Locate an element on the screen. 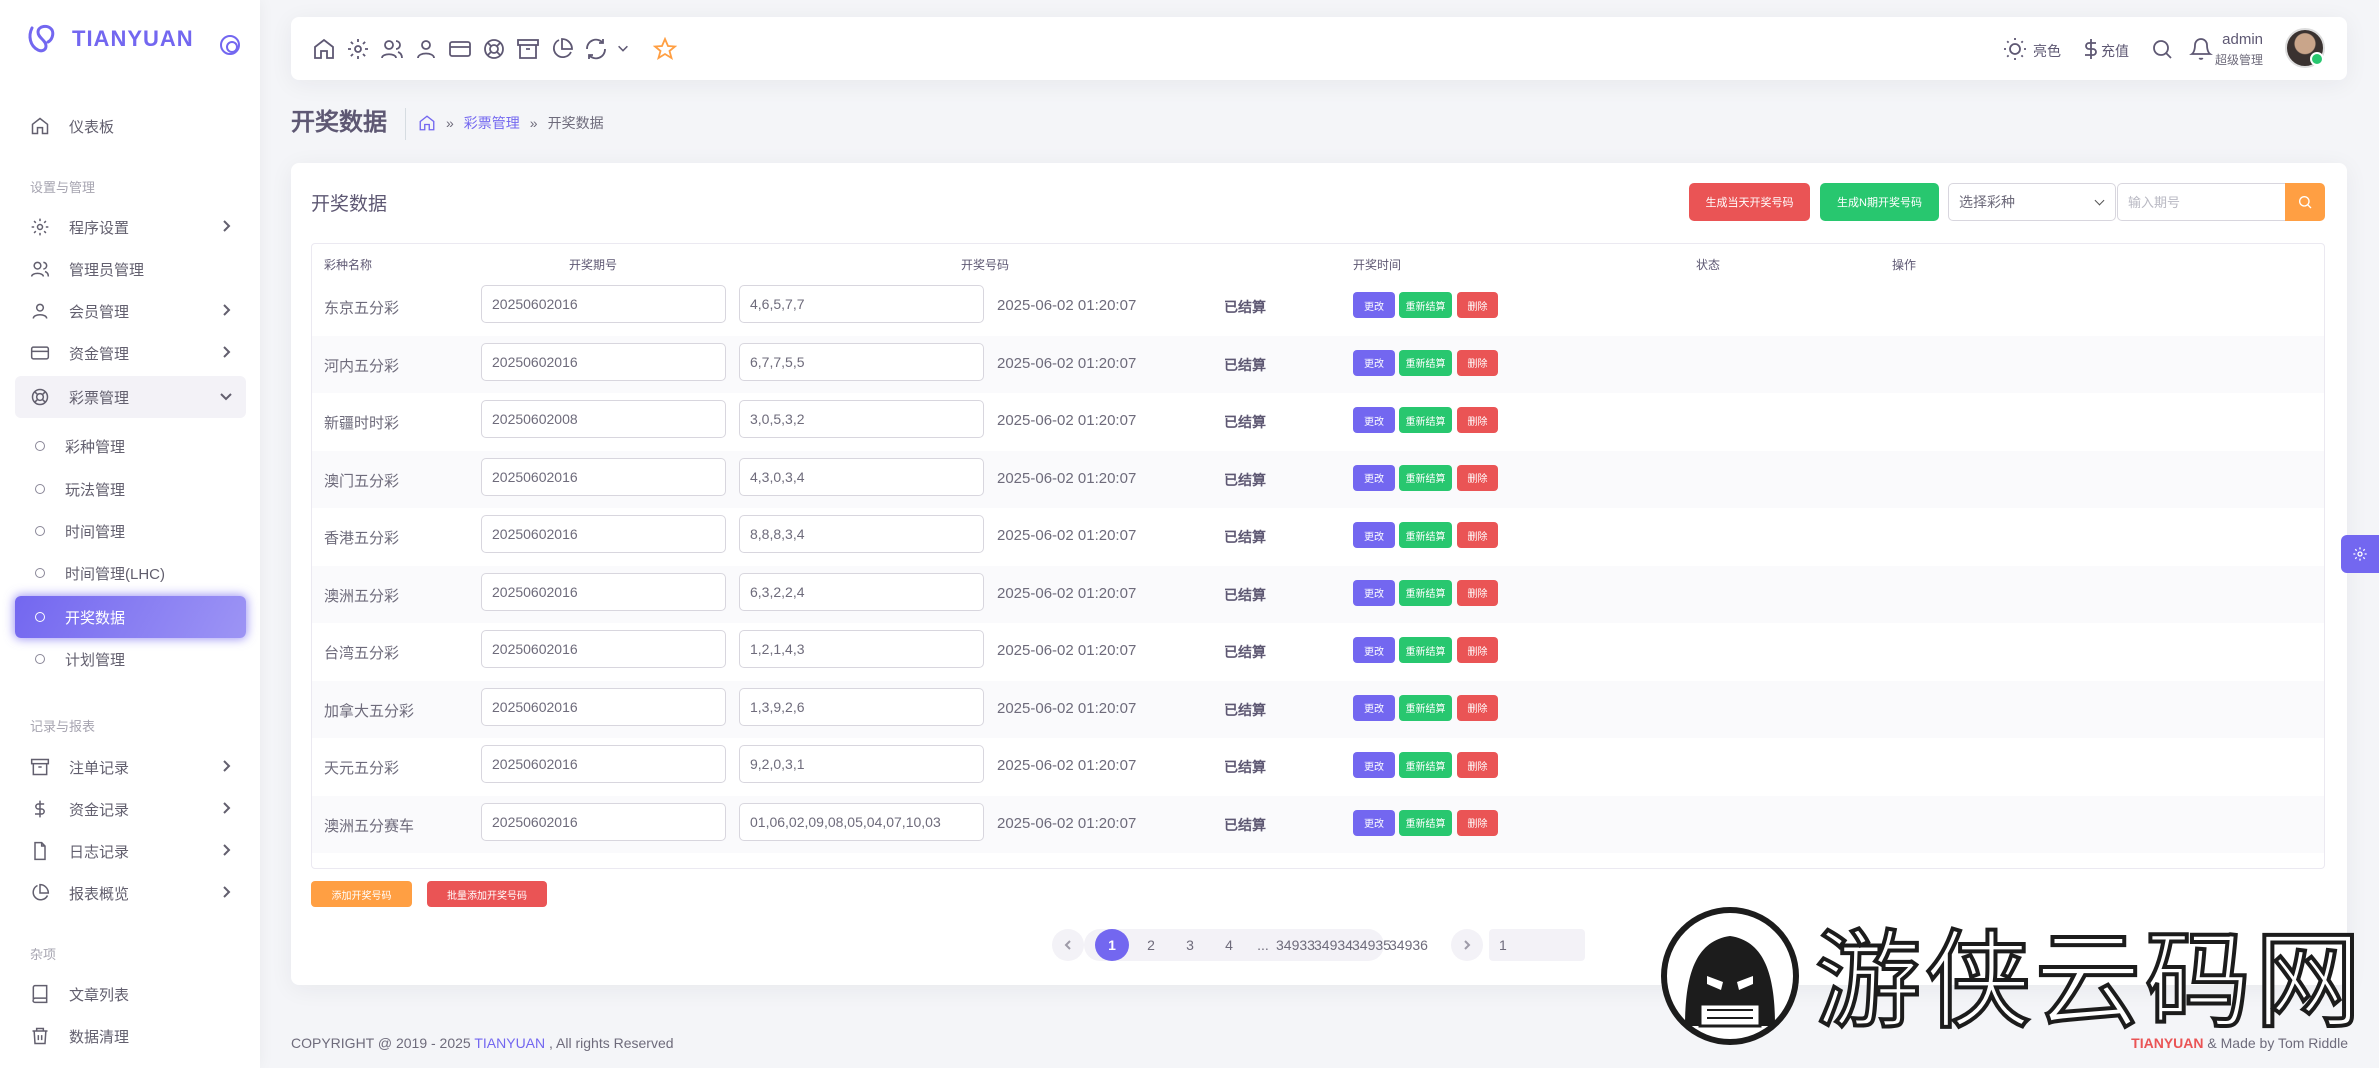  pagination-prev is located at coordinates (1068, 945).